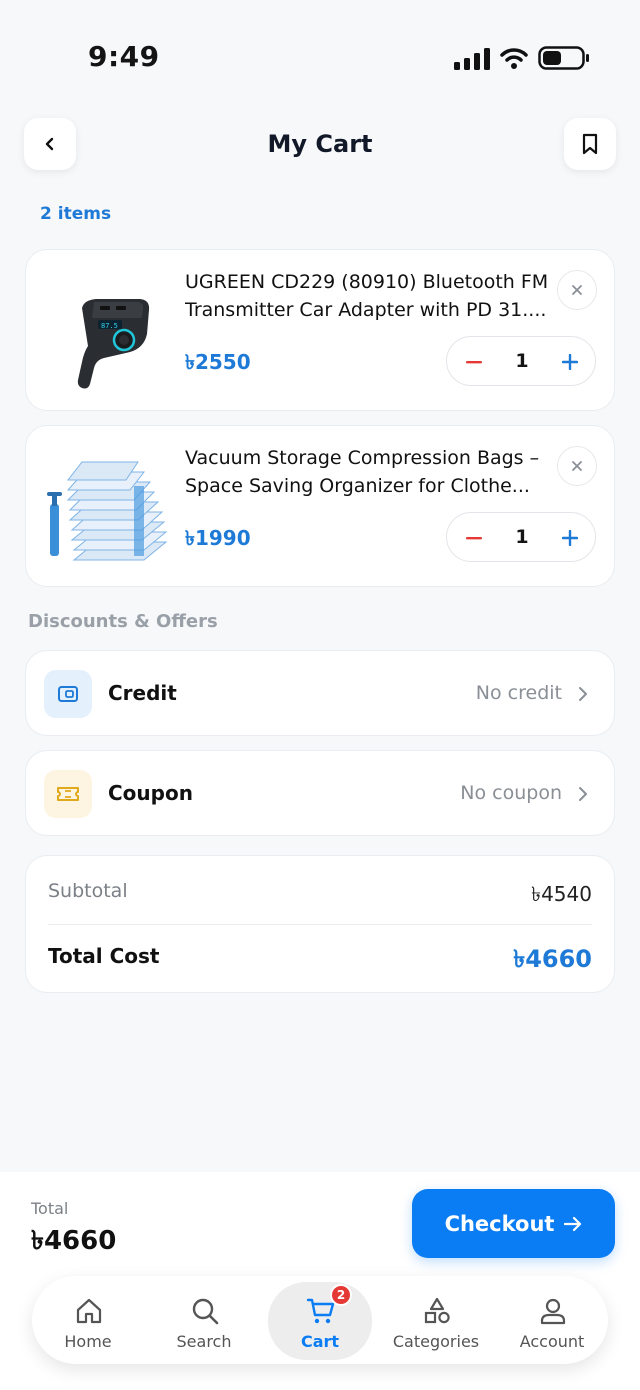 The height and width of the screenshot is (1390, 640). What do you see at coordinates (123, 621) in the screenshot?
I see `section-label-discounts: Discounts & Offers` at bounding box center [123, 621].